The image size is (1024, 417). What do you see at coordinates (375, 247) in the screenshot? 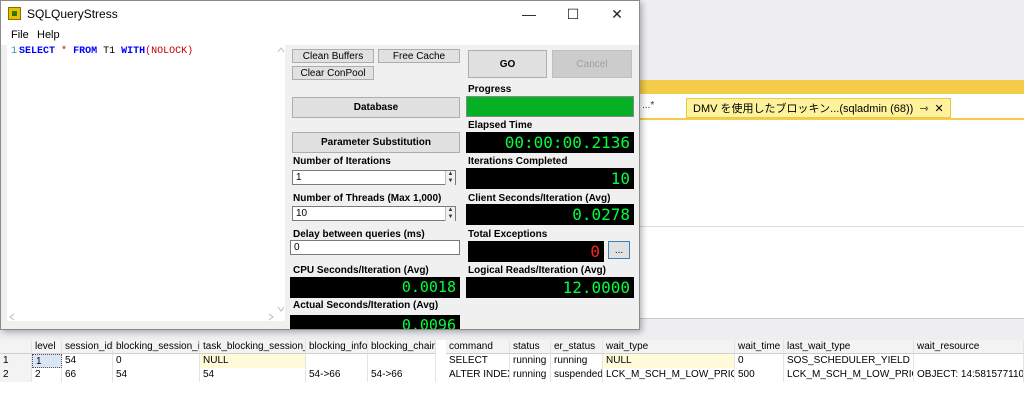
I see `delay-input: 0` at bounding box center [375, 247].